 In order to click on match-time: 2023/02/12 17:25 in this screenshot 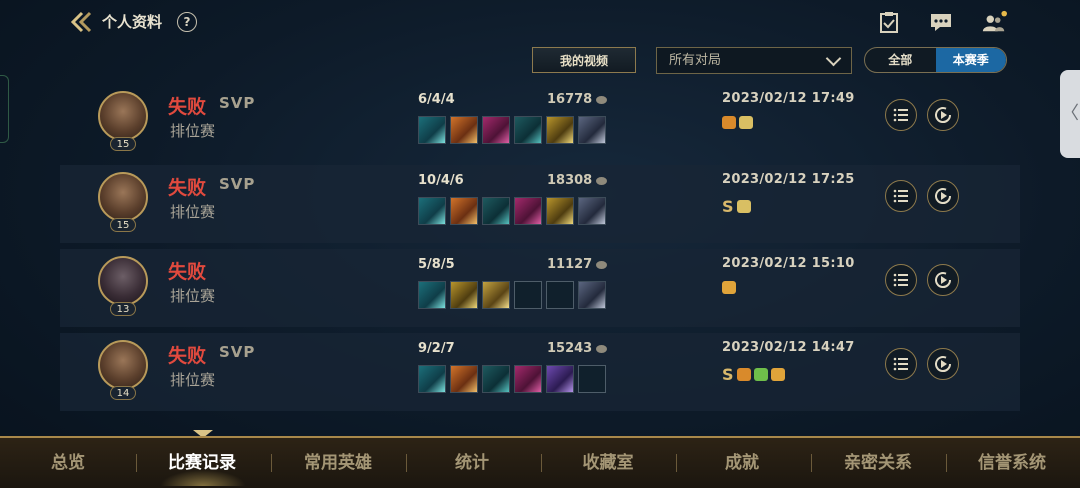, I will do `click(788, 179)`.